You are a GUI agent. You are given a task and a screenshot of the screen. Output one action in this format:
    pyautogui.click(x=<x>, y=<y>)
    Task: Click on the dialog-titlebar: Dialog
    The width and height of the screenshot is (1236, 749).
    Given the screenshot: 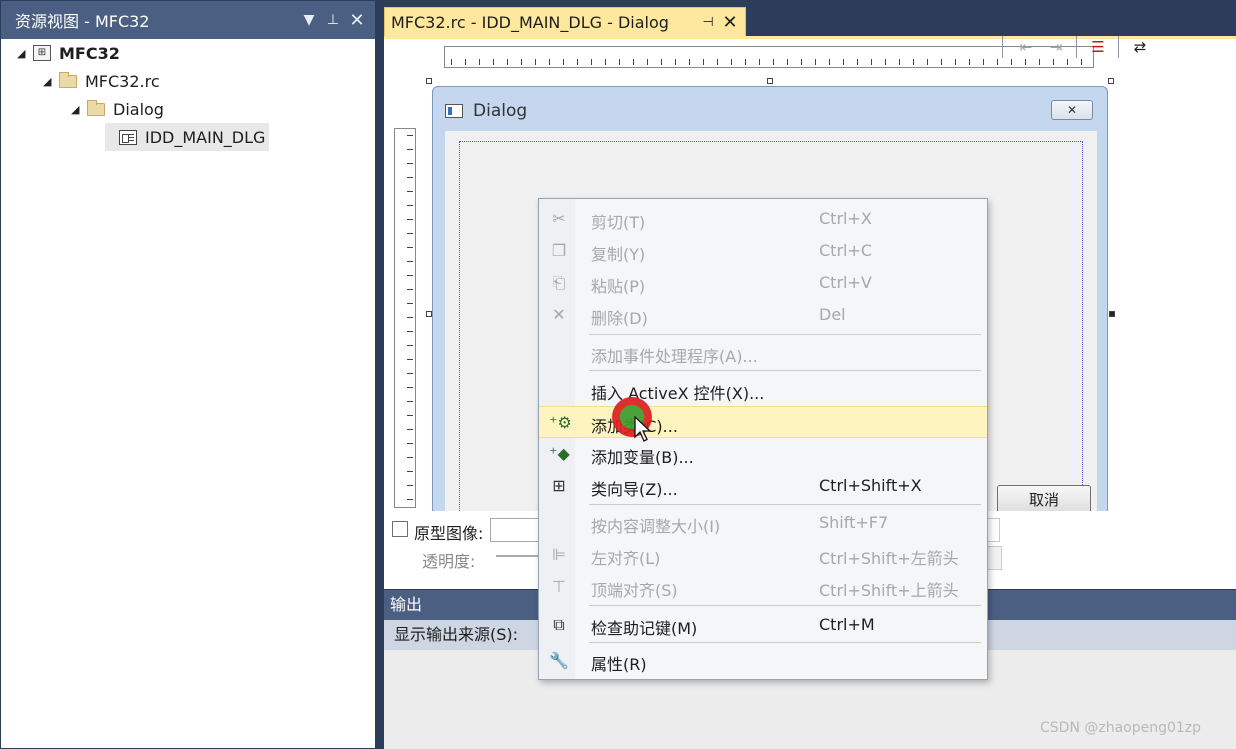 What is the action you would take?
    pyautogui.click(x=486, y=111)
    